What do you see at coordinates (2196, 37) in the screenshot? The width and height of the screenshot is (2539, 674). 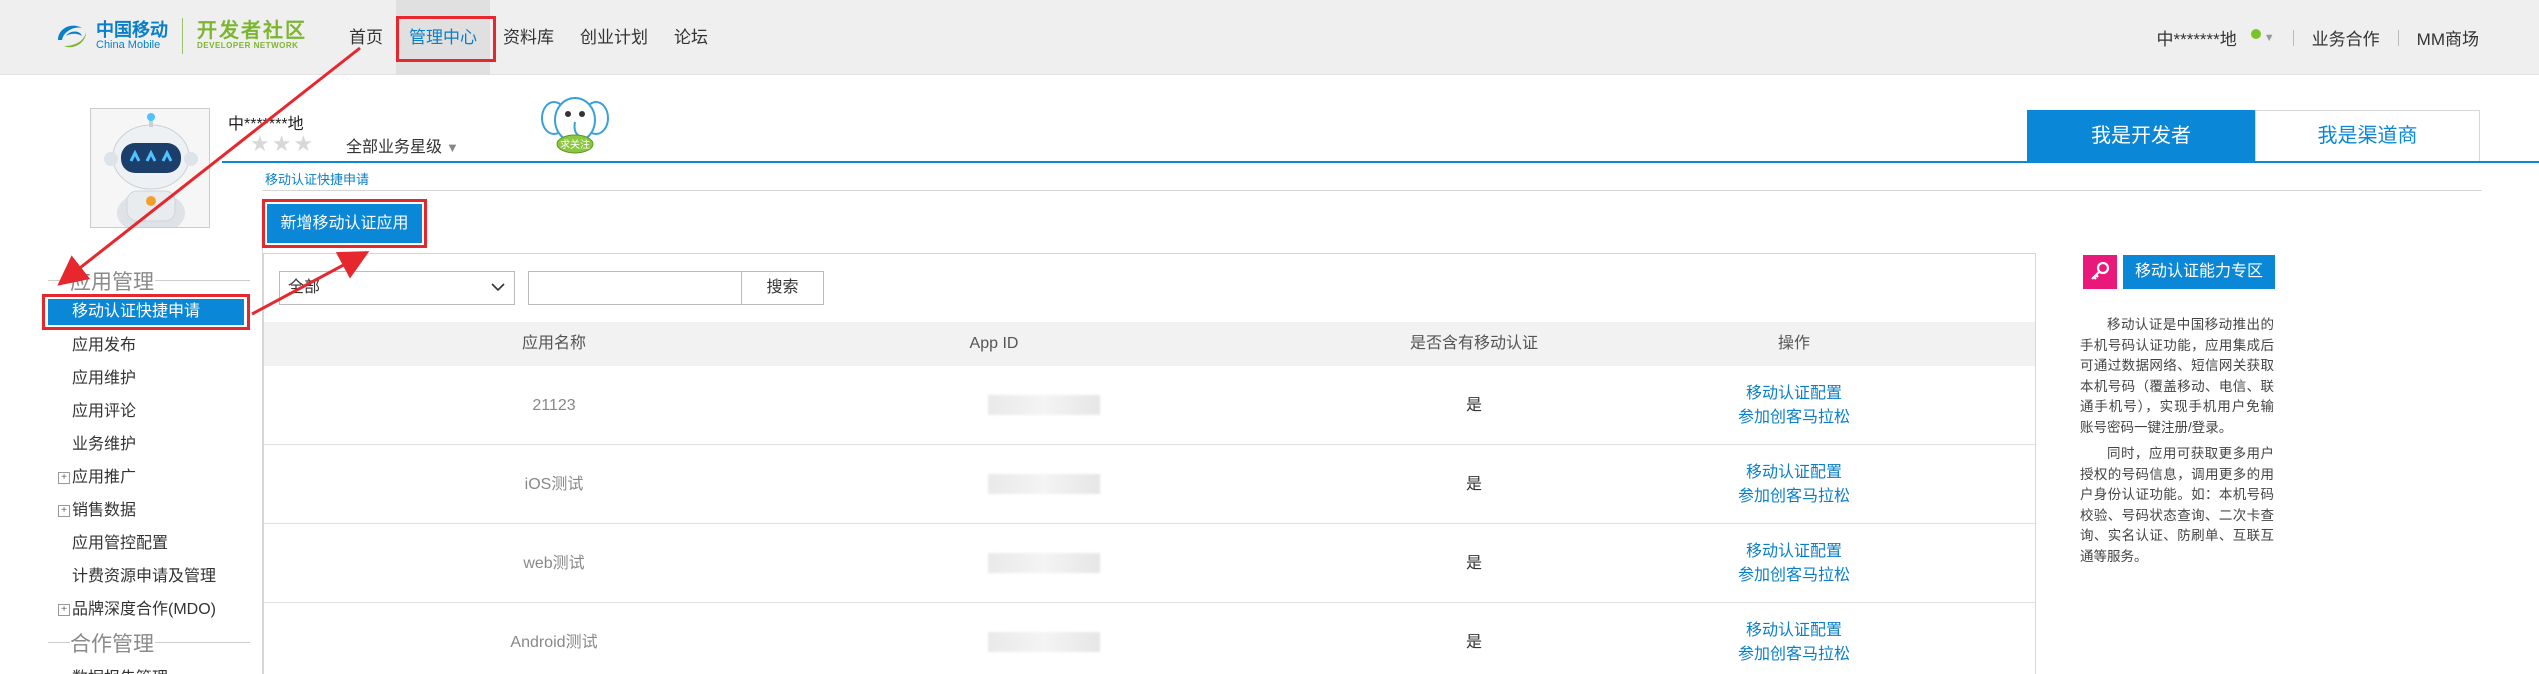 I see `top-username: 中*******地` at bounding box center [2196, 37].